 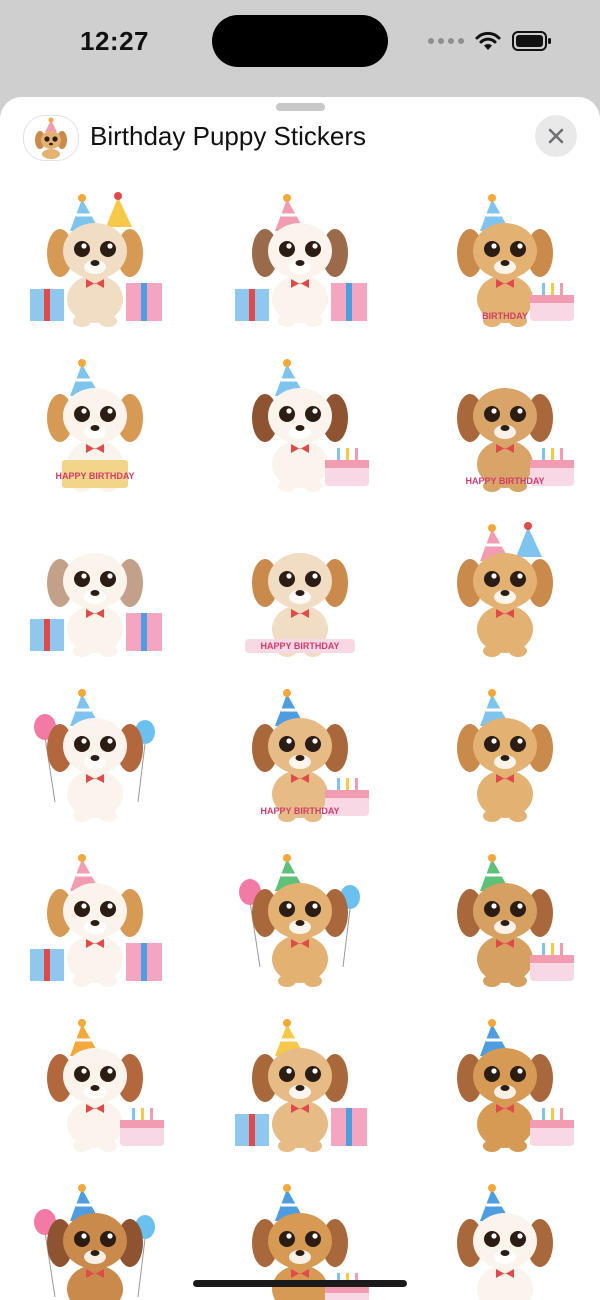 I want to click on puppy-app-icon, so click(x=51, y=138).